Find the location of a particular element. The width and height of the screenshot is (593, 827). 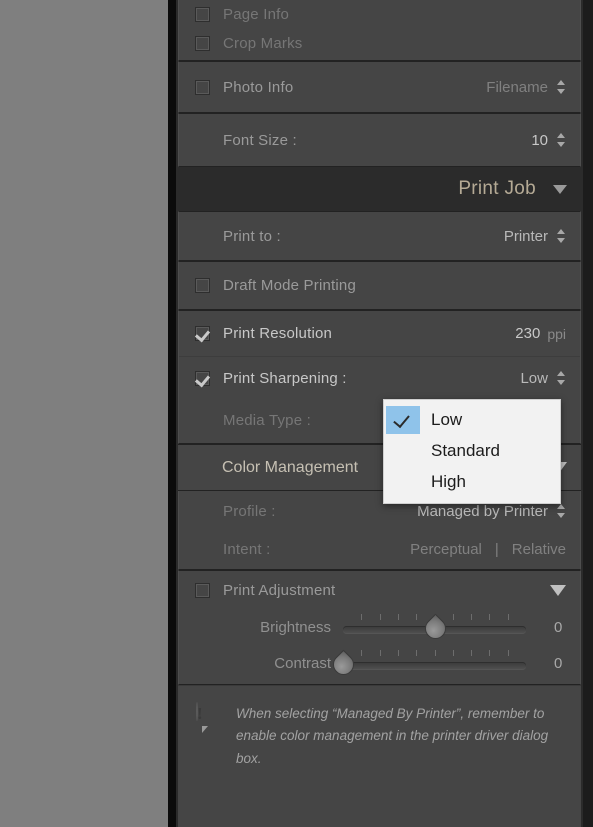

photo-info-checkbox is located at coordinates (202, 87).